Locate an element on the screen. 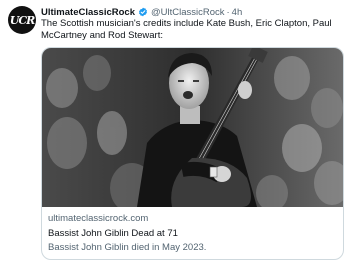 Image resolution: width=350 pixels, height=264 pixels. card-title: Bassist John Giblin Dead at 71 is located at coordinates (192, 233).